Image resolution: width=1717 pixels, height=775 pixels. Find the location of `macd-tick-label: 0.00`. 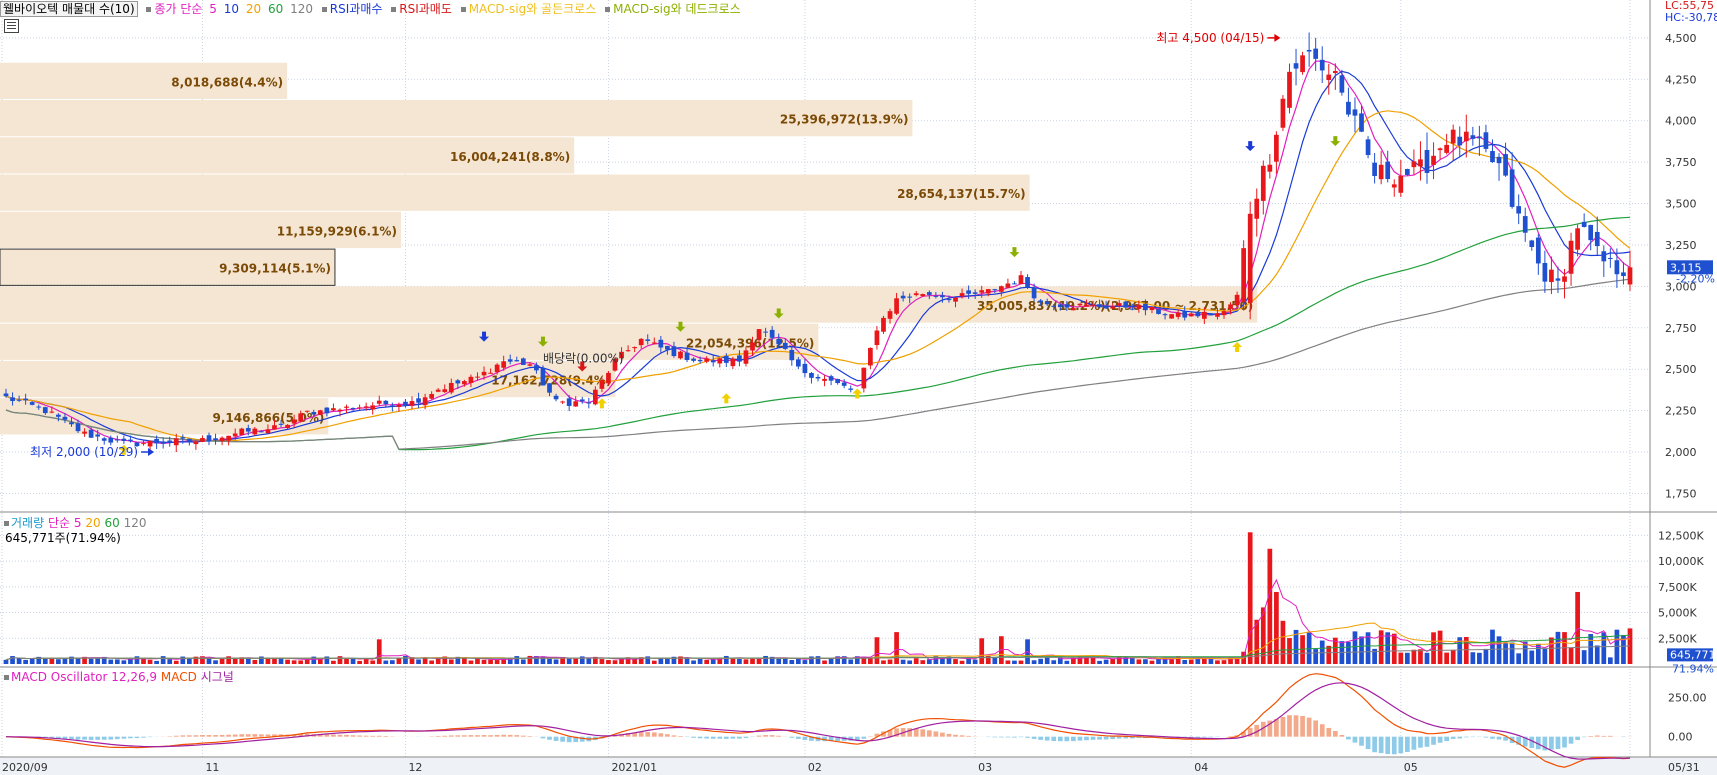

macd-tick-label: 0.00 is located at coordinates (1680, 737).